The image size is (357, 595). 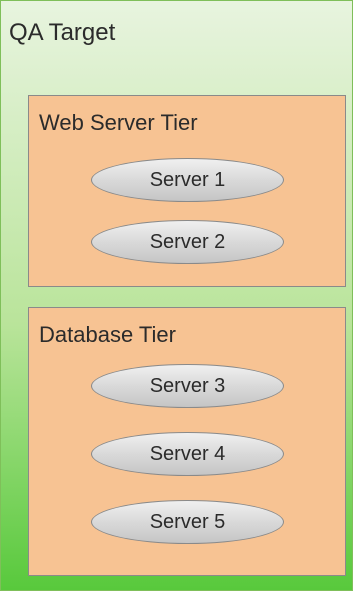 I want to click on server-node: Server 5, so click(x=187, y=522).